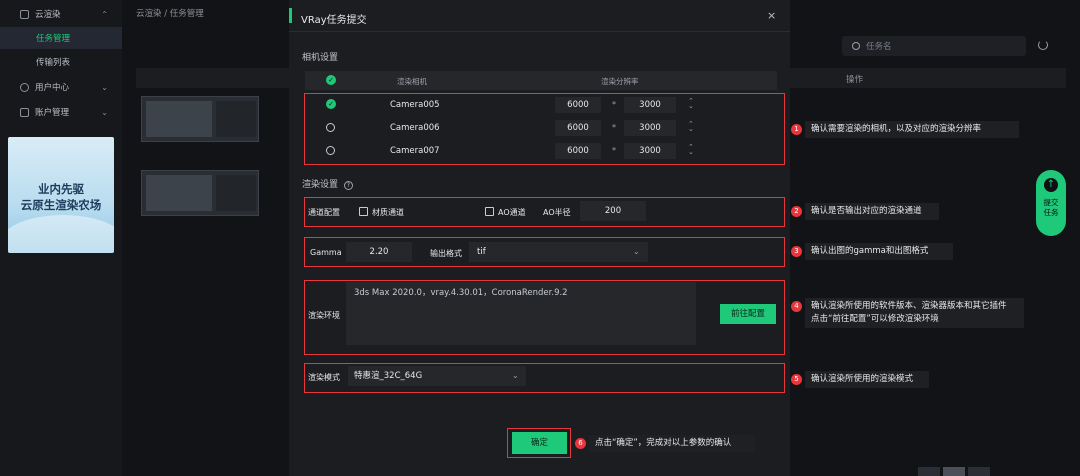 This screenshot has height=476, width=1080. What do you see at coordinates (48, 15) in the screenshot?
I see `sidebar-item-label: 云渲染` at bounding box center [48, 15].